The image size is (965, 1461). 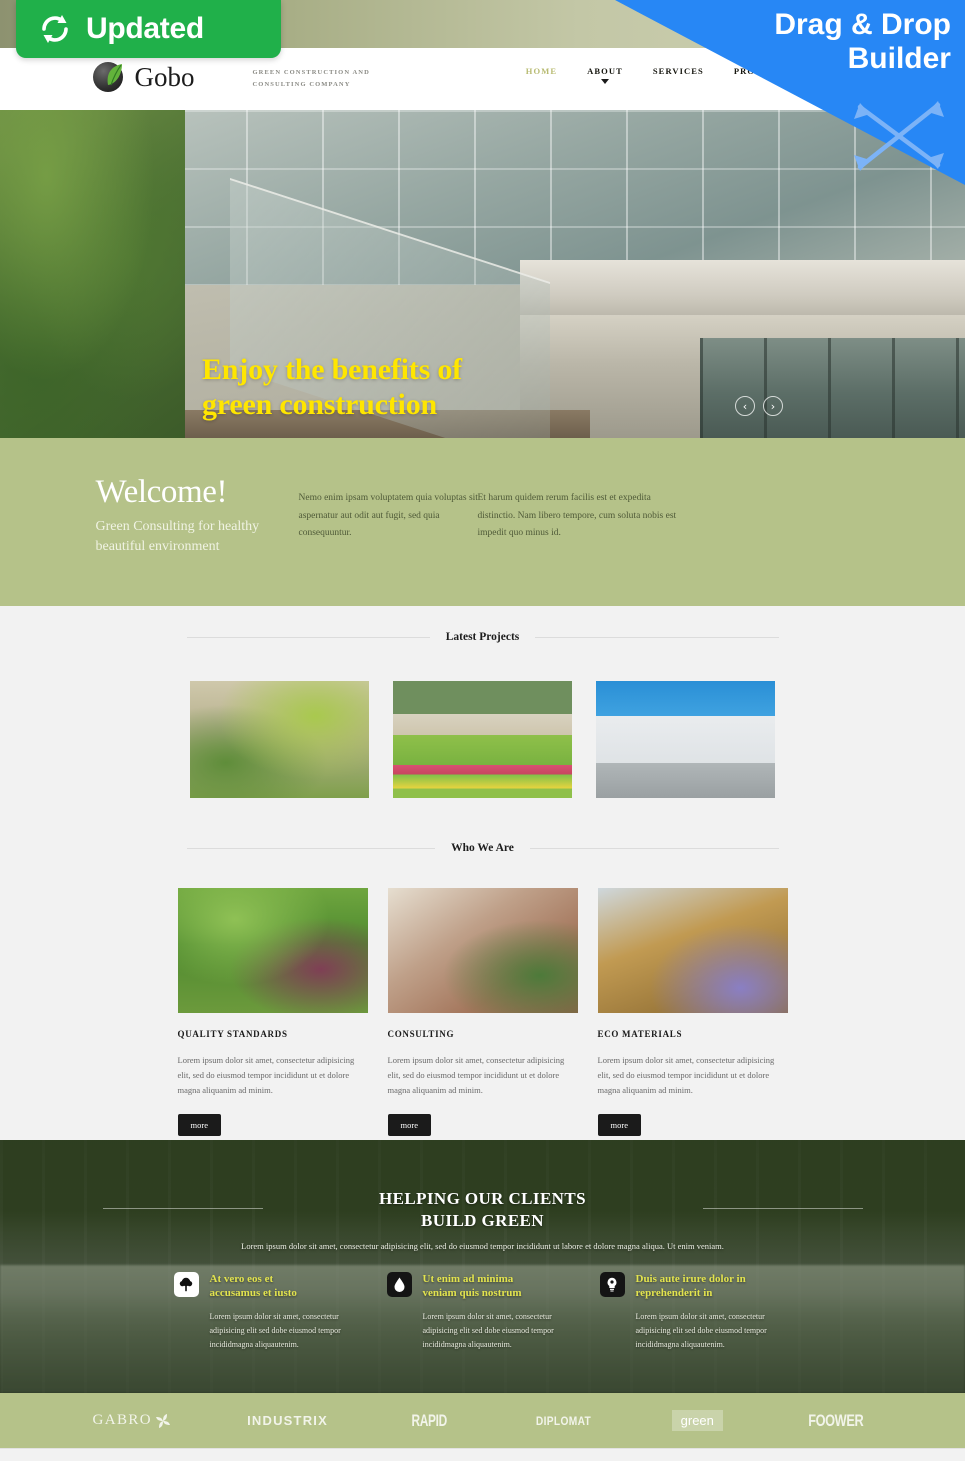 I want to click on nav-item-projects: PROJECTS, so click(x=760, y=71).